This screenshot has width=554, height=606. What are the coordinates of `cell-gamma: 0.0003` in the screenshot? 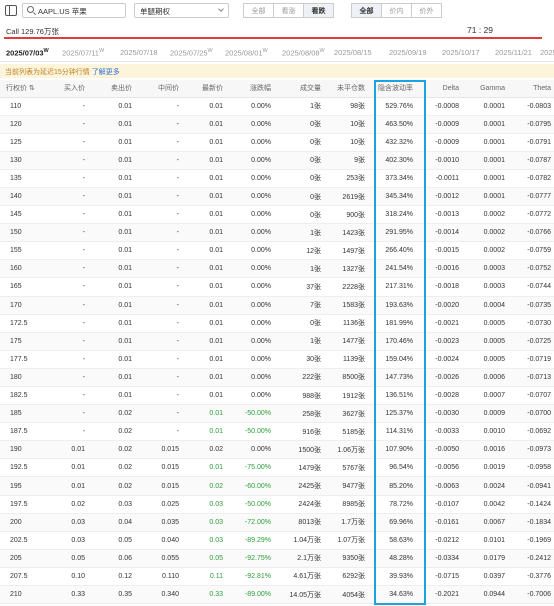 It's located at (485, 287).